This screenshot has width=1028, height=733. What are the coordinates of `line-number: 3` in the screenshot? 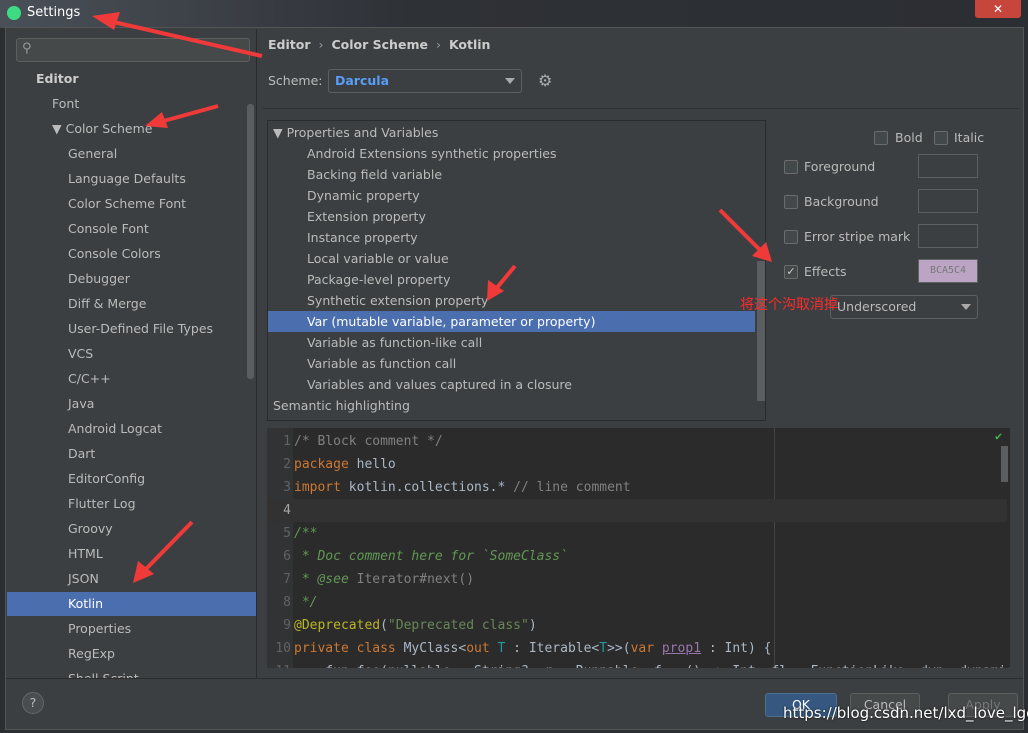 It's located at (287, 487).